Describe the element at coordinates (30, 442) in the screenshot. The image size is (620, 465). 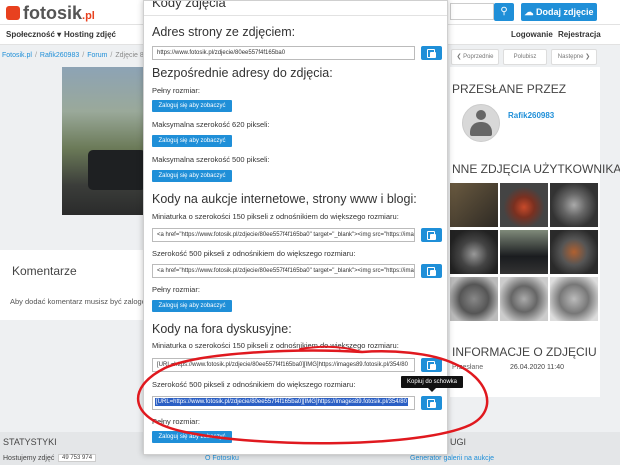
I see `stats-title: STATYSTYKI` at that location.